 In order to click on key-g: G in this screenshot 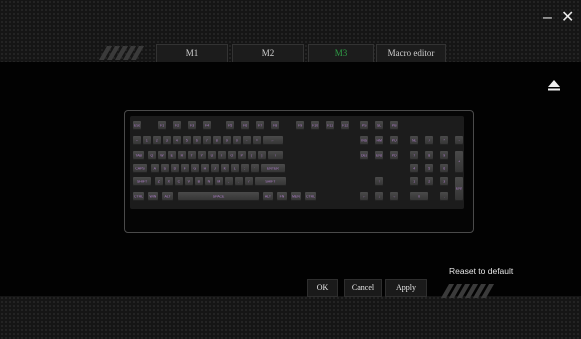, I will do `click(195, 168)`.